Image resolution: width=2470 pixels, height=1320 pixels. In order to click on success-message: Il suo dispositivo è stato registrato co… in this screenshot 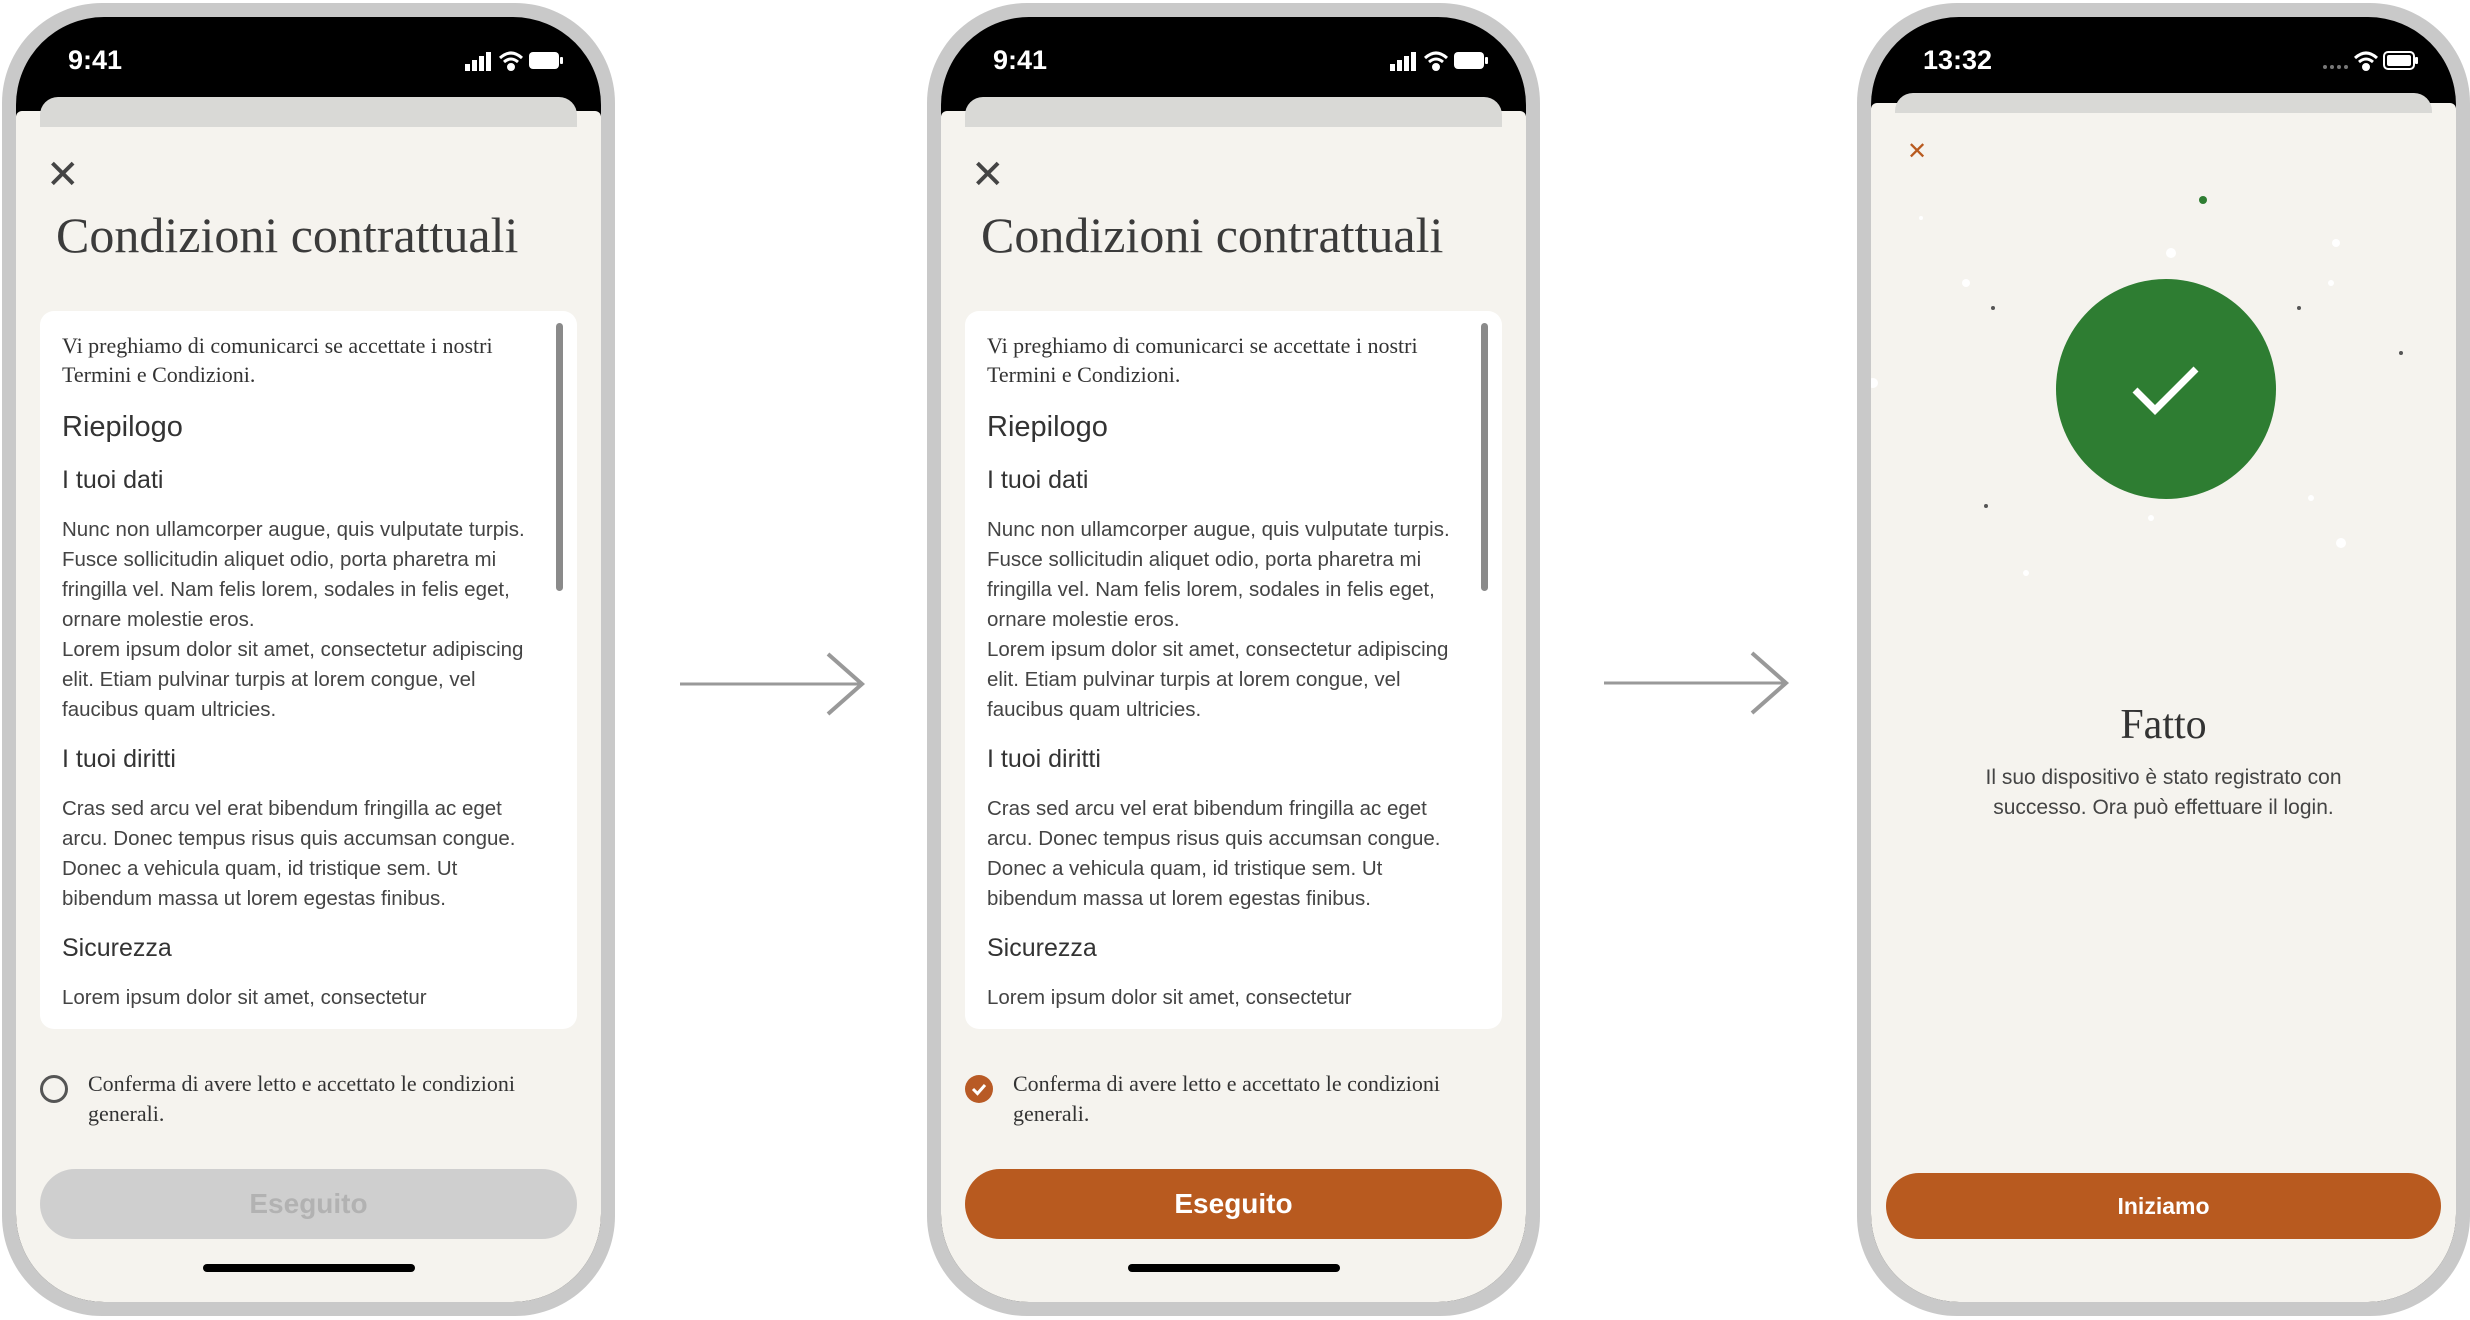, I will do `click(2163, 792)`.